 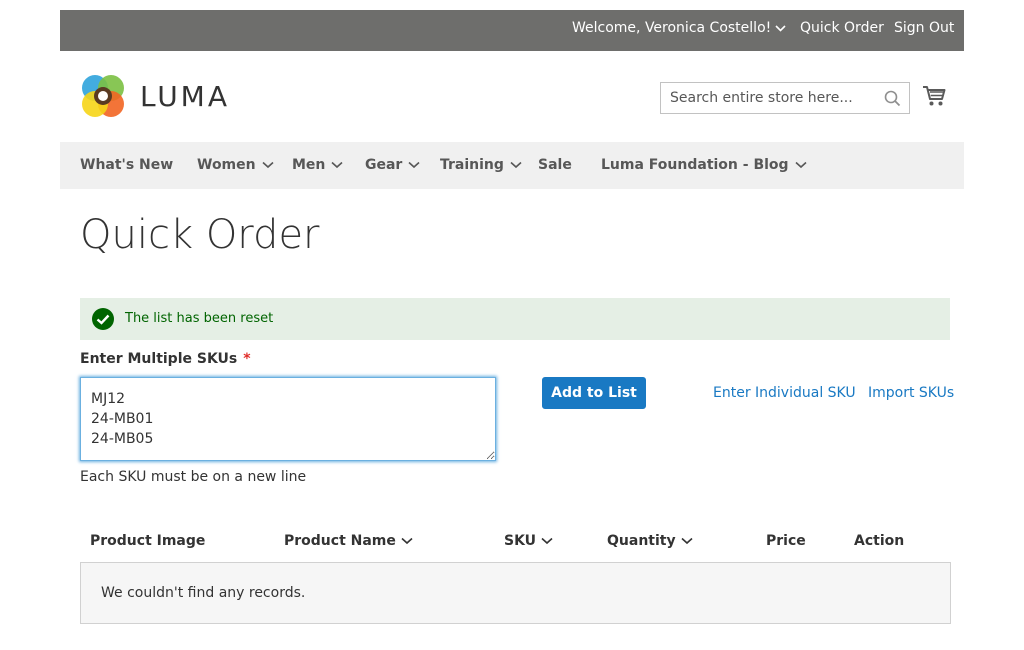 I want to click on sku-field-note: Each SKU must be on a new line, so click(x=193, y=477).